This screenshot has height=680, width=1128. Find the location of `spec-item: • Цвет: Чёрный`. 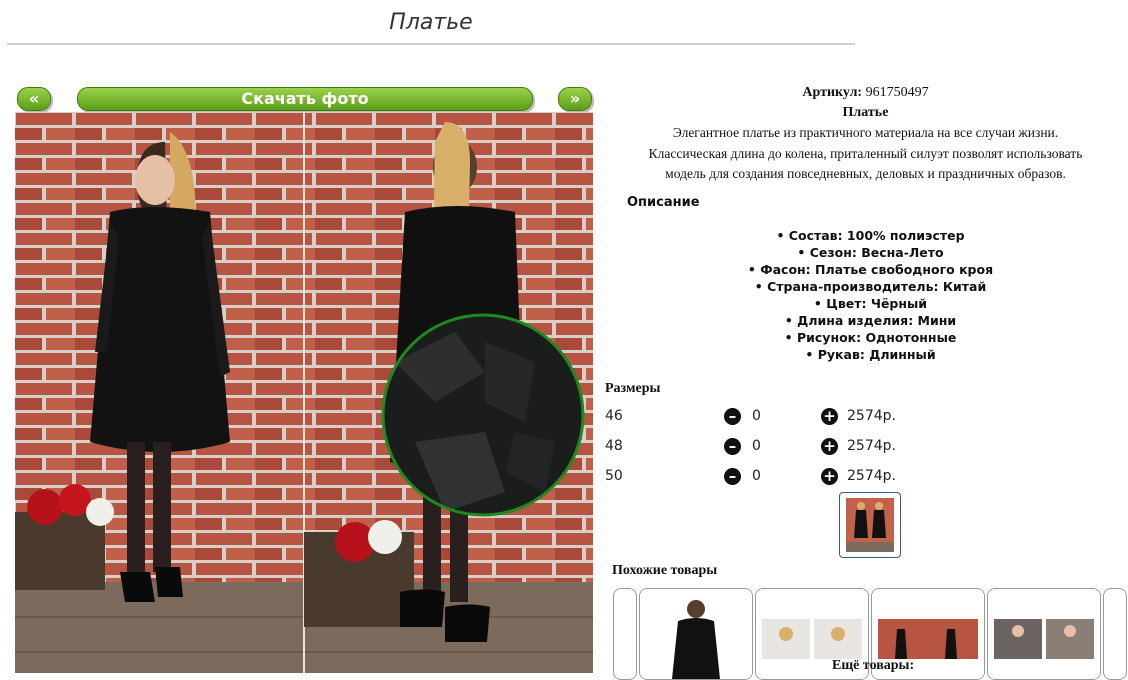

spec-item: • Цвет: Чёрный is located at coordinates (870, 303).